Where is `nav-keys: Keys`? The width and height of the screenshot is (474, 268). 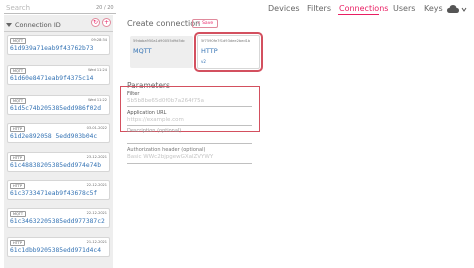
nav-keys: Keys is located at coordinates (433, 8).